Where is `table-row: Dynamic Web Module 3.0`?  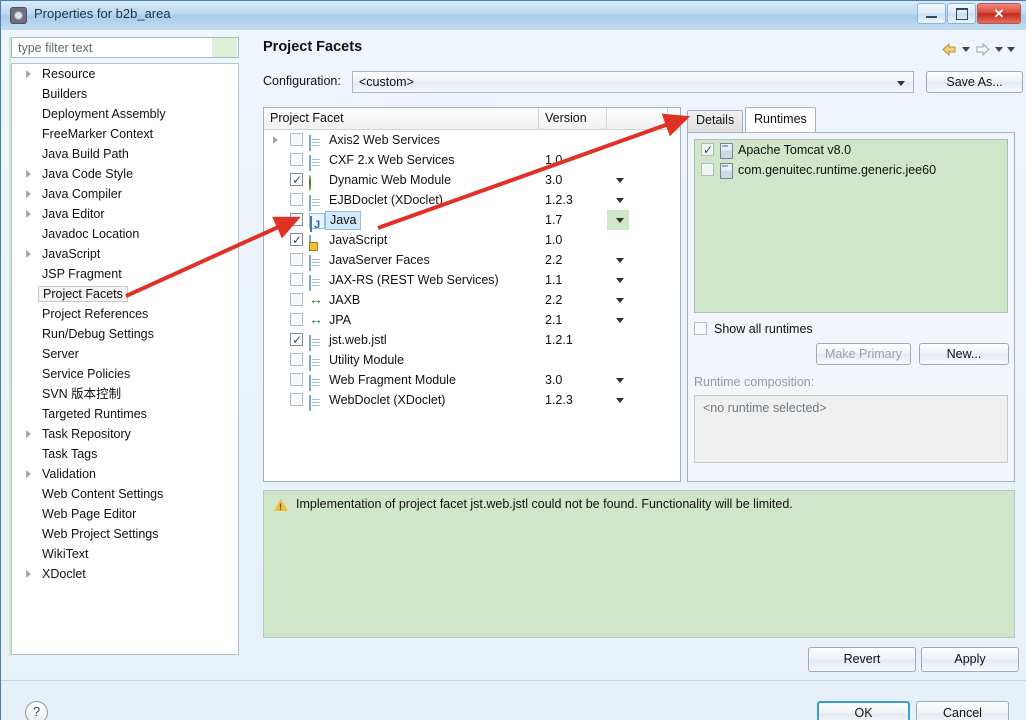 table-row: Dynamic Web Module 3.0 is located at coordinates (472, 180).